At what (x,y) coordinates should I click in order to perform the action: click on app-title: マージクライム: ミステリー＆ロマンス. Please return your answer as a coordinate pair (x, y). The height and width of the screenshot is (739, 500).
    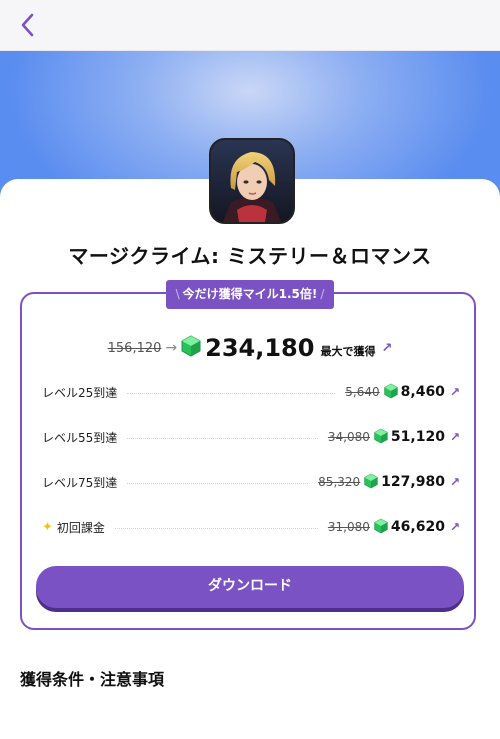
    Looking at the image, I should click on (250, 256).